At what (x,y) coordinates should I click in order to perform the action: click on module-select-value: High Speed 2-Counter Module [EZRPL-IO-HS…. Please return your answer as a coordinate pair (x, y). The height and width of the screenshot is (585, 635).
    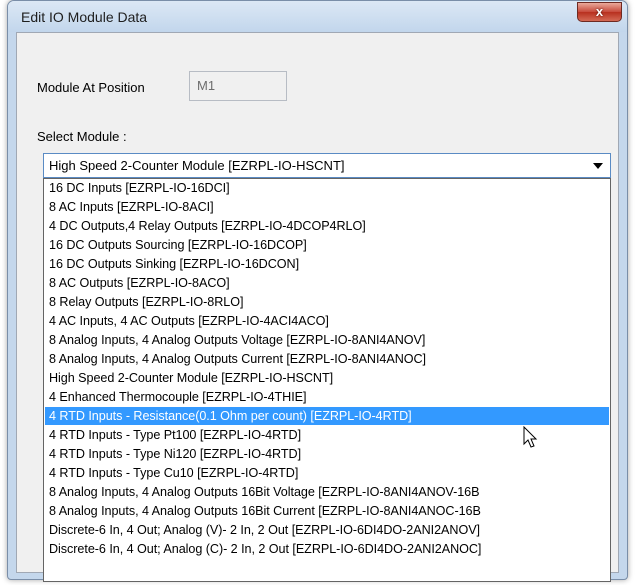
    Looking at the image, I should click on (197, 165).